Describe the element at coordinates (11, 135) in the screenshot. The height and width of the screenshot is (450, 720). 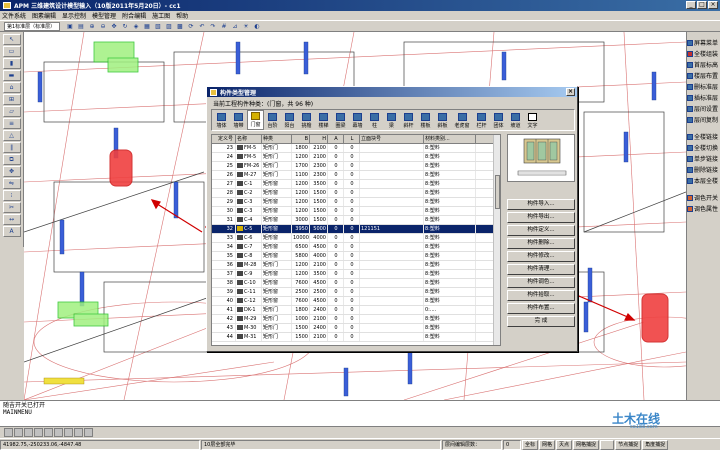
I see `roof-icon: △` at that location.